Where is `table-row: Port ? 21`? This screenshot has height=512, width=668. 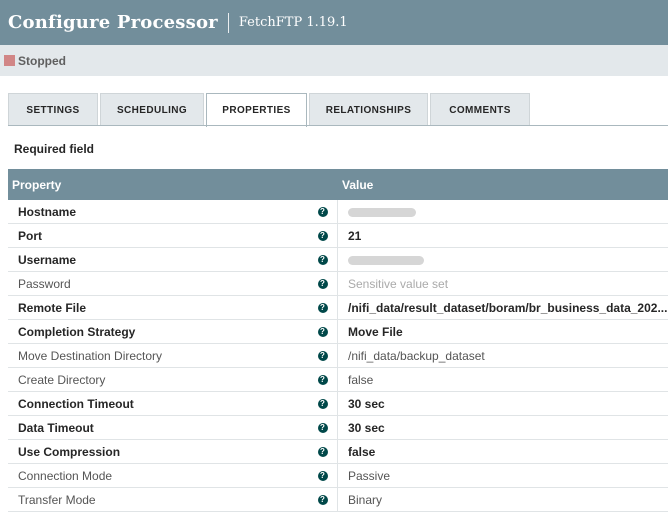 table-row: Port ? 21 is located at coordinates (338, 235).